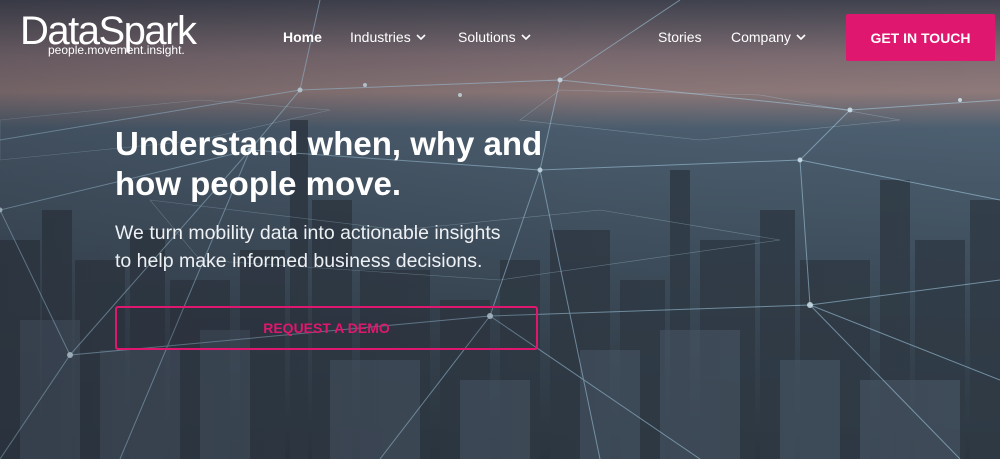 The height and width of the screenshot is (459, 1000). What do you see at coordinates (329, 143) in the screenshot?
I see `headline-line: Understand when, why and` at bounding box center [329, 143].